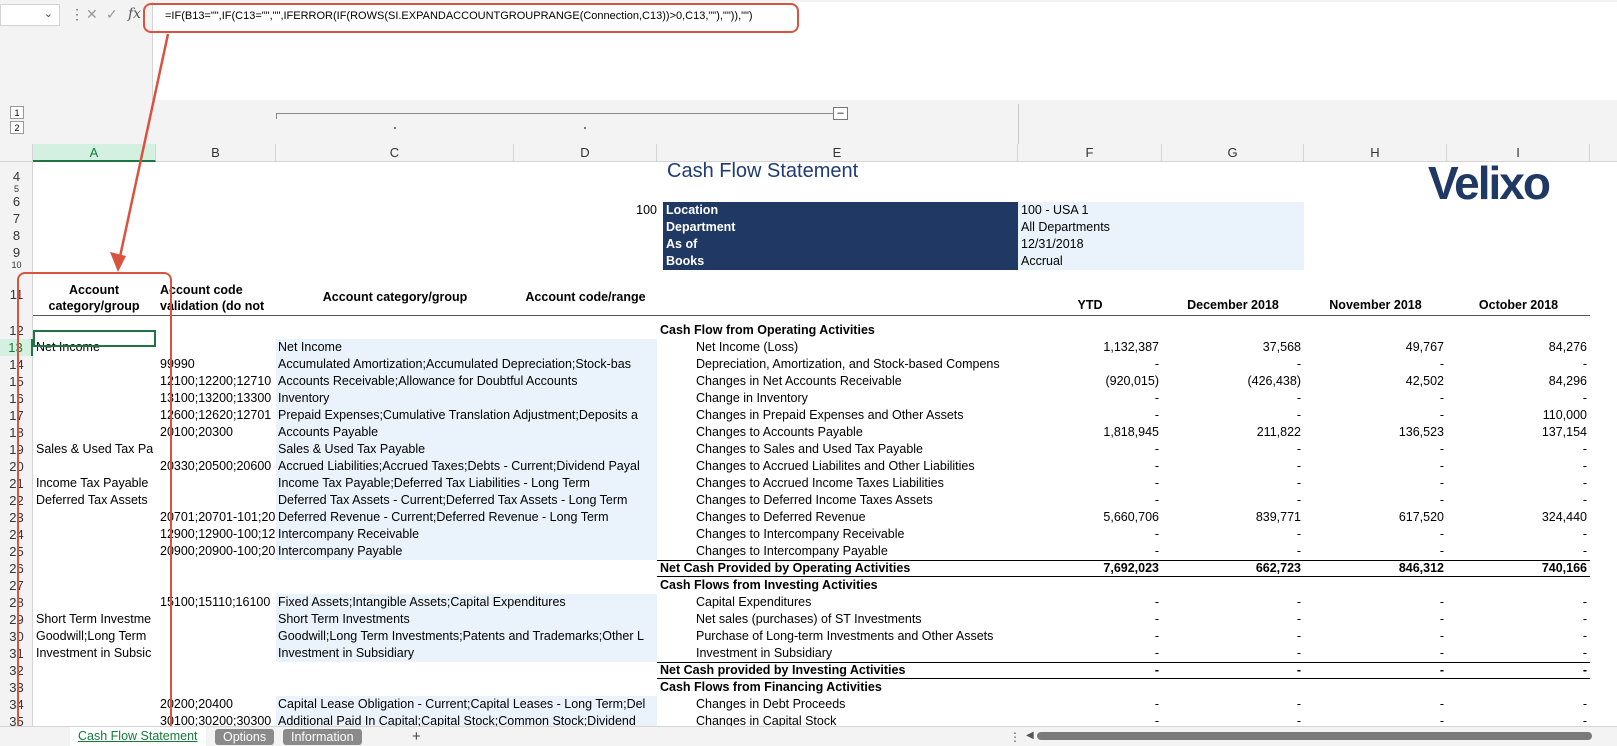 The width and height of the screenshot is (1617, 746). Describe the element at coordinates (1375, 568) in the screenshot. I see `amount-cell: 846,312` at that location.